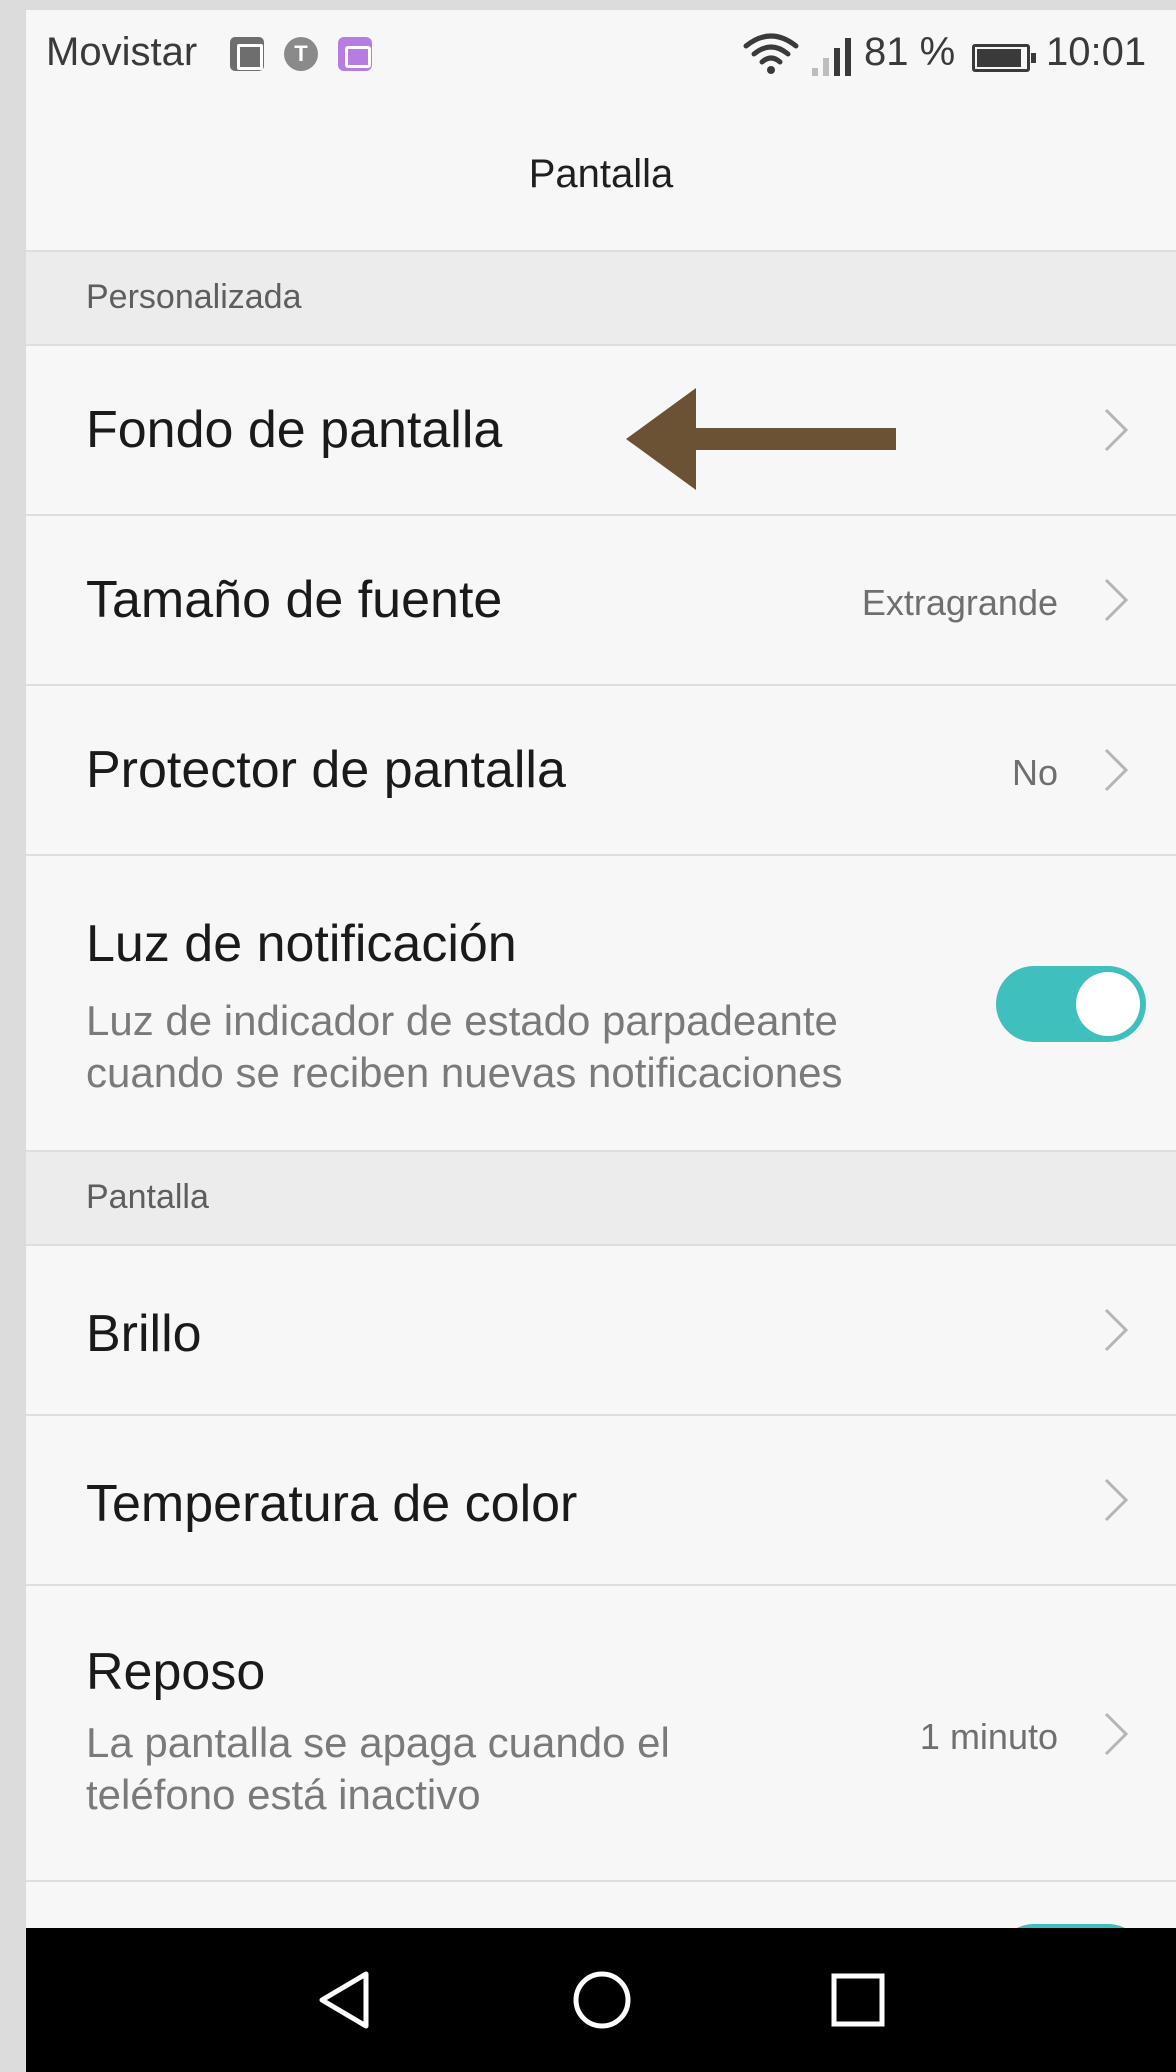  I want to click on row-fondo-de-pantalla: Fondo de pantalla, so click(601, 431).